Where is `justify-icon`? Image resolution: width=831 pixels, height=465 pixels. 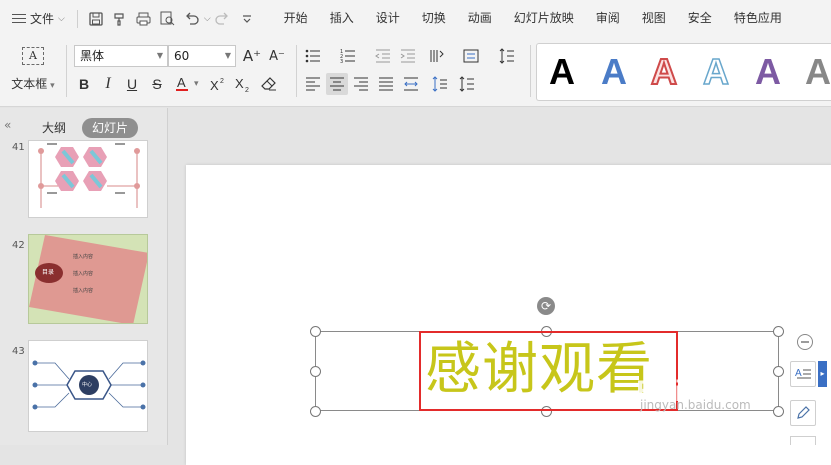 justify-icon is located at coordinates (386, 84).